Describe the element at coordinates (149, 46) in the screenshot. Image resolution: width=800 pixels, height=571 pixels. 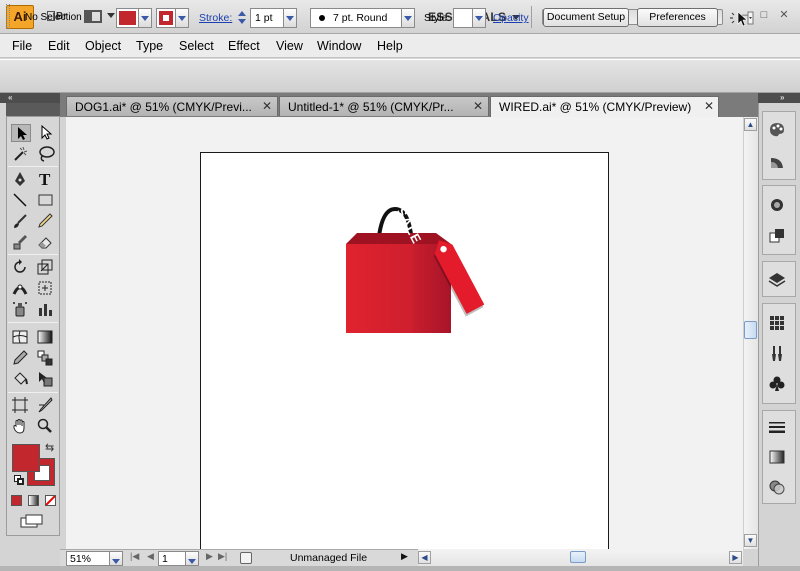
I see `menu-type: Type` at that location.